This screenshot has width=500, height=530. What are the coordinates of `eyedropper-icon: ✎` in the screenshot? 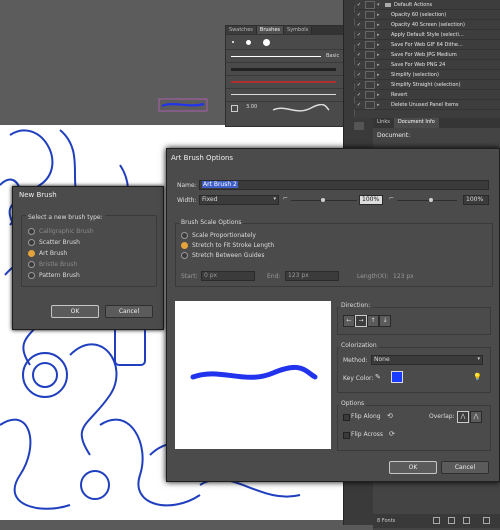 It's located at (378, 377).